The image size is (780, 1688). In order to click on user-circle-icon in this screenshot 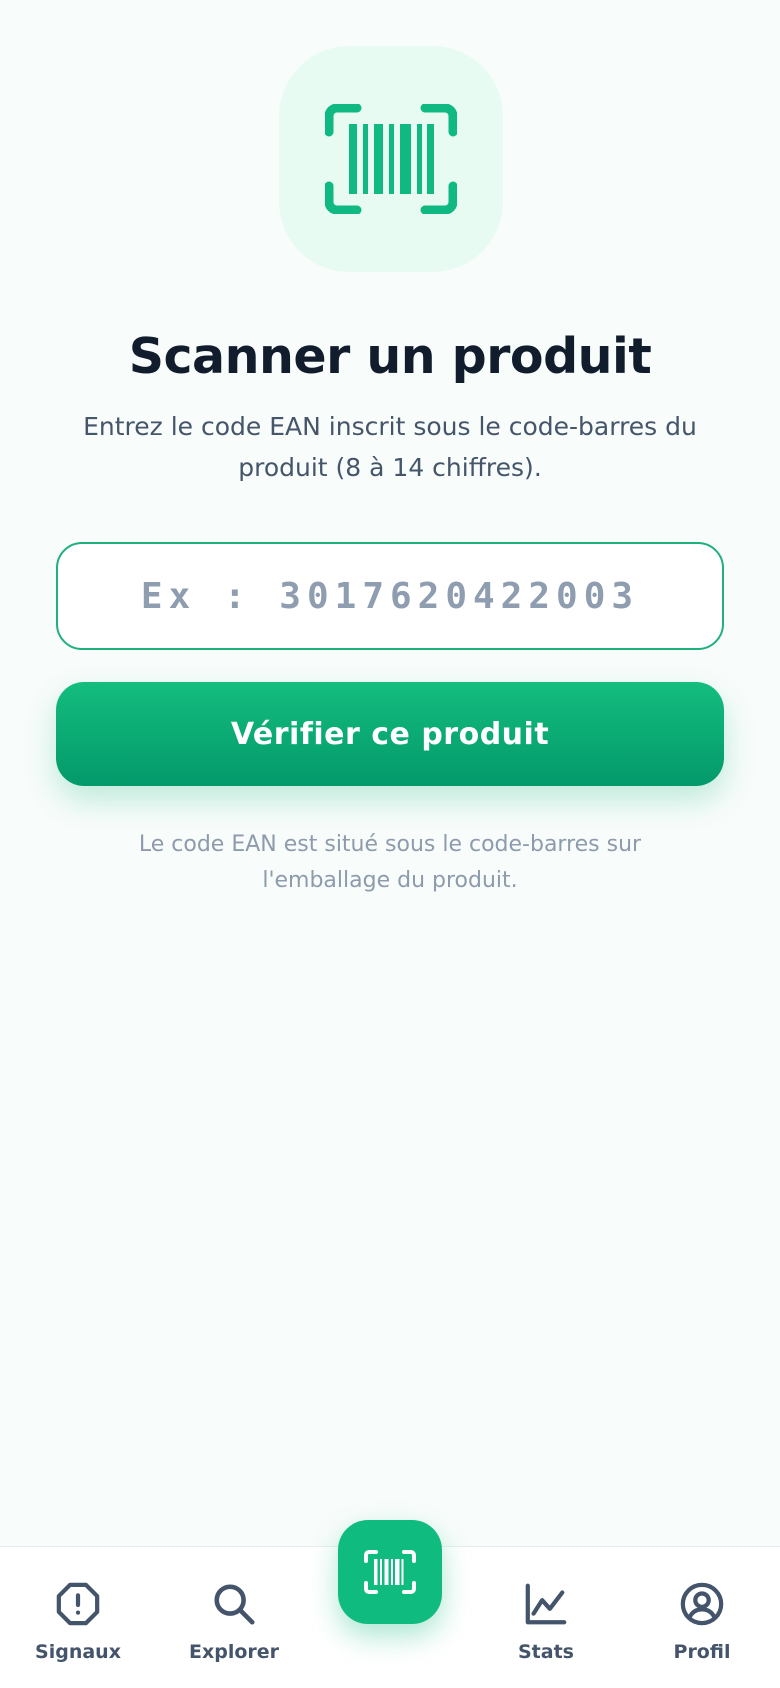, I will do `click(702, 1604)`.